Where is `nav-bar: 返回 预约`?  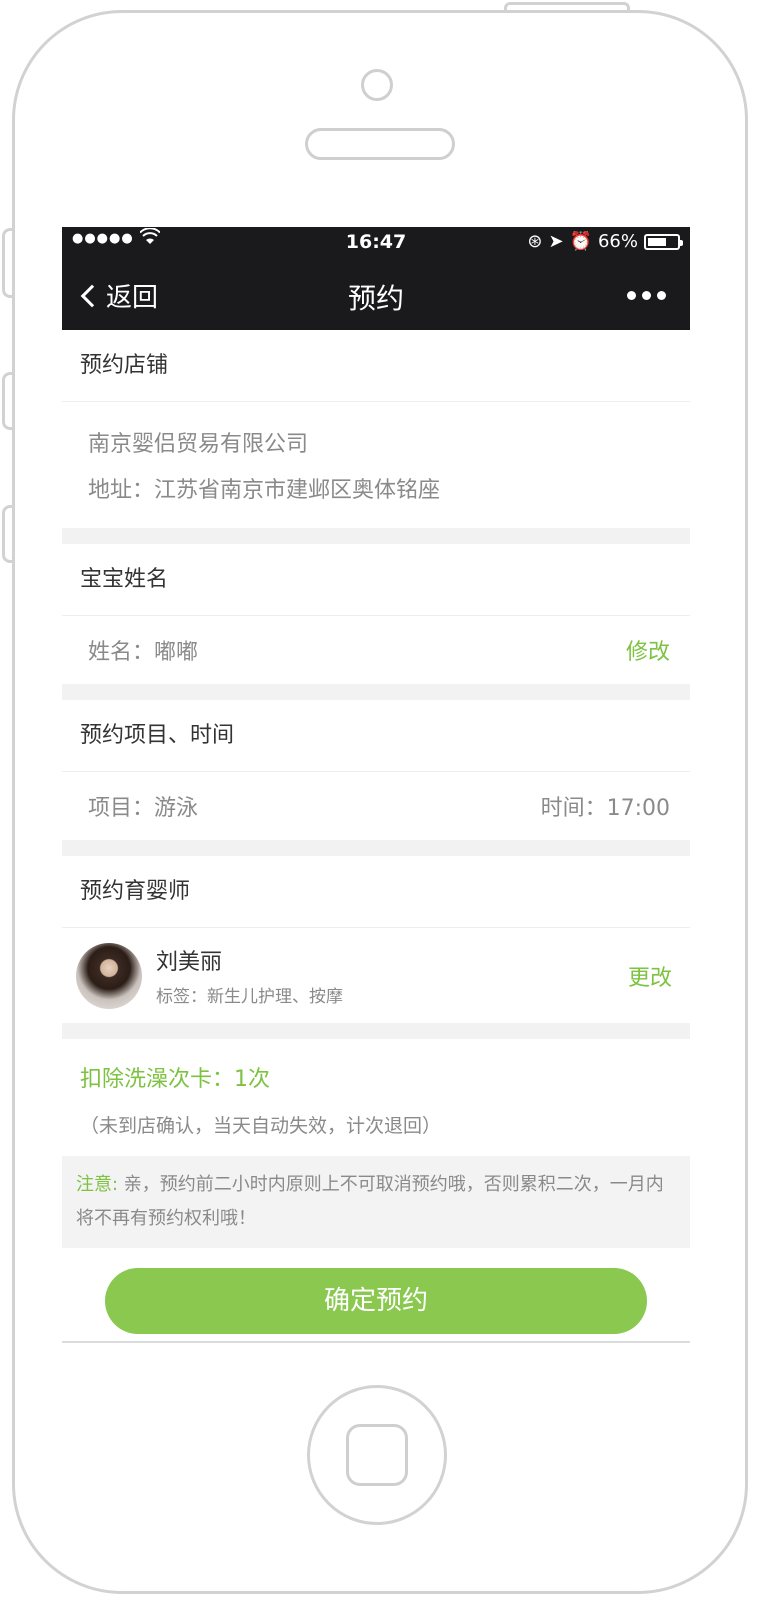
nav-bar: 返回 预约 is located at coordinates (376, 293).